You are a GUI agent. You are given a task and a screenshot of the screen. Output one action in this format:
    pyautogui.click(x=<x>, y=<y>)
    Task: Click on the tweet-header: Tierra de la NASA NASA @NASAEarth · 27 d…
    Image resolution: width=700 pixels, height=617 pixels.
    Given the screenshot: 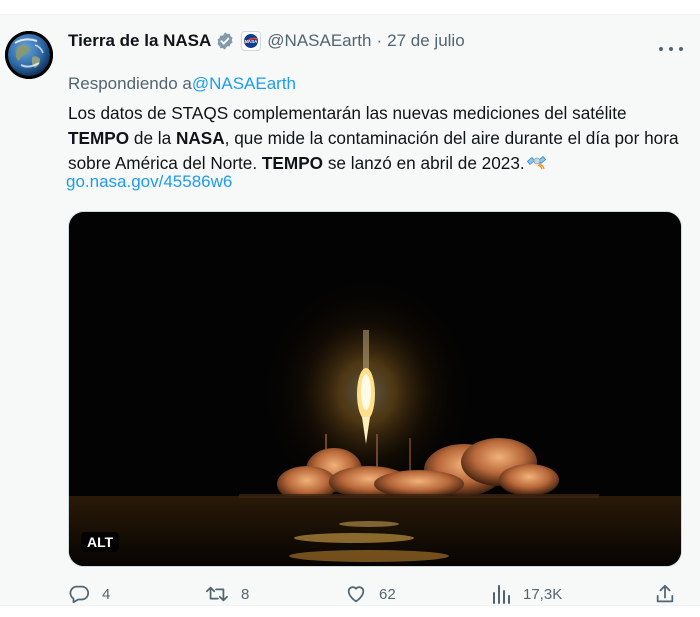 What is the action you would take?
    pyautogui.click(x=266, y=41)
    